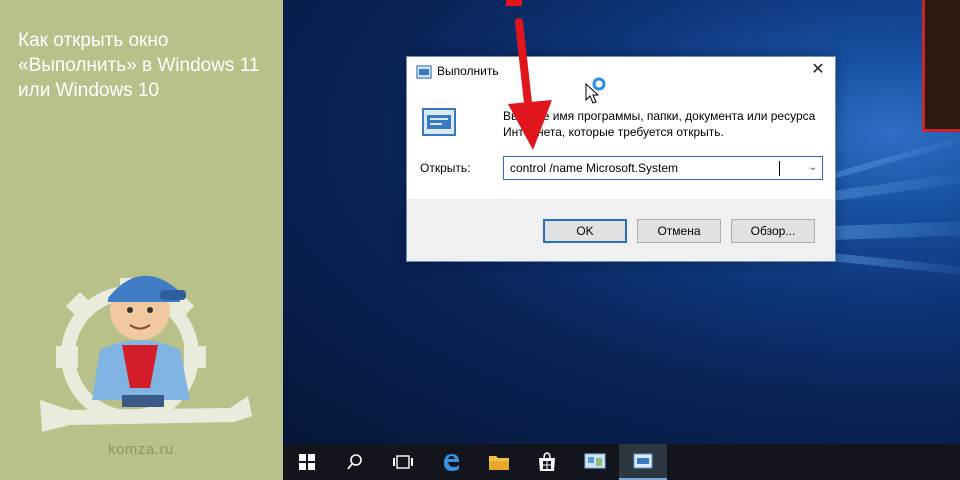 This screenshot has width=960, height=480. What do you see at coordinates (595, 462) in the screenshot?
I see `control-panel-icon` at bounding box center [595, 462].